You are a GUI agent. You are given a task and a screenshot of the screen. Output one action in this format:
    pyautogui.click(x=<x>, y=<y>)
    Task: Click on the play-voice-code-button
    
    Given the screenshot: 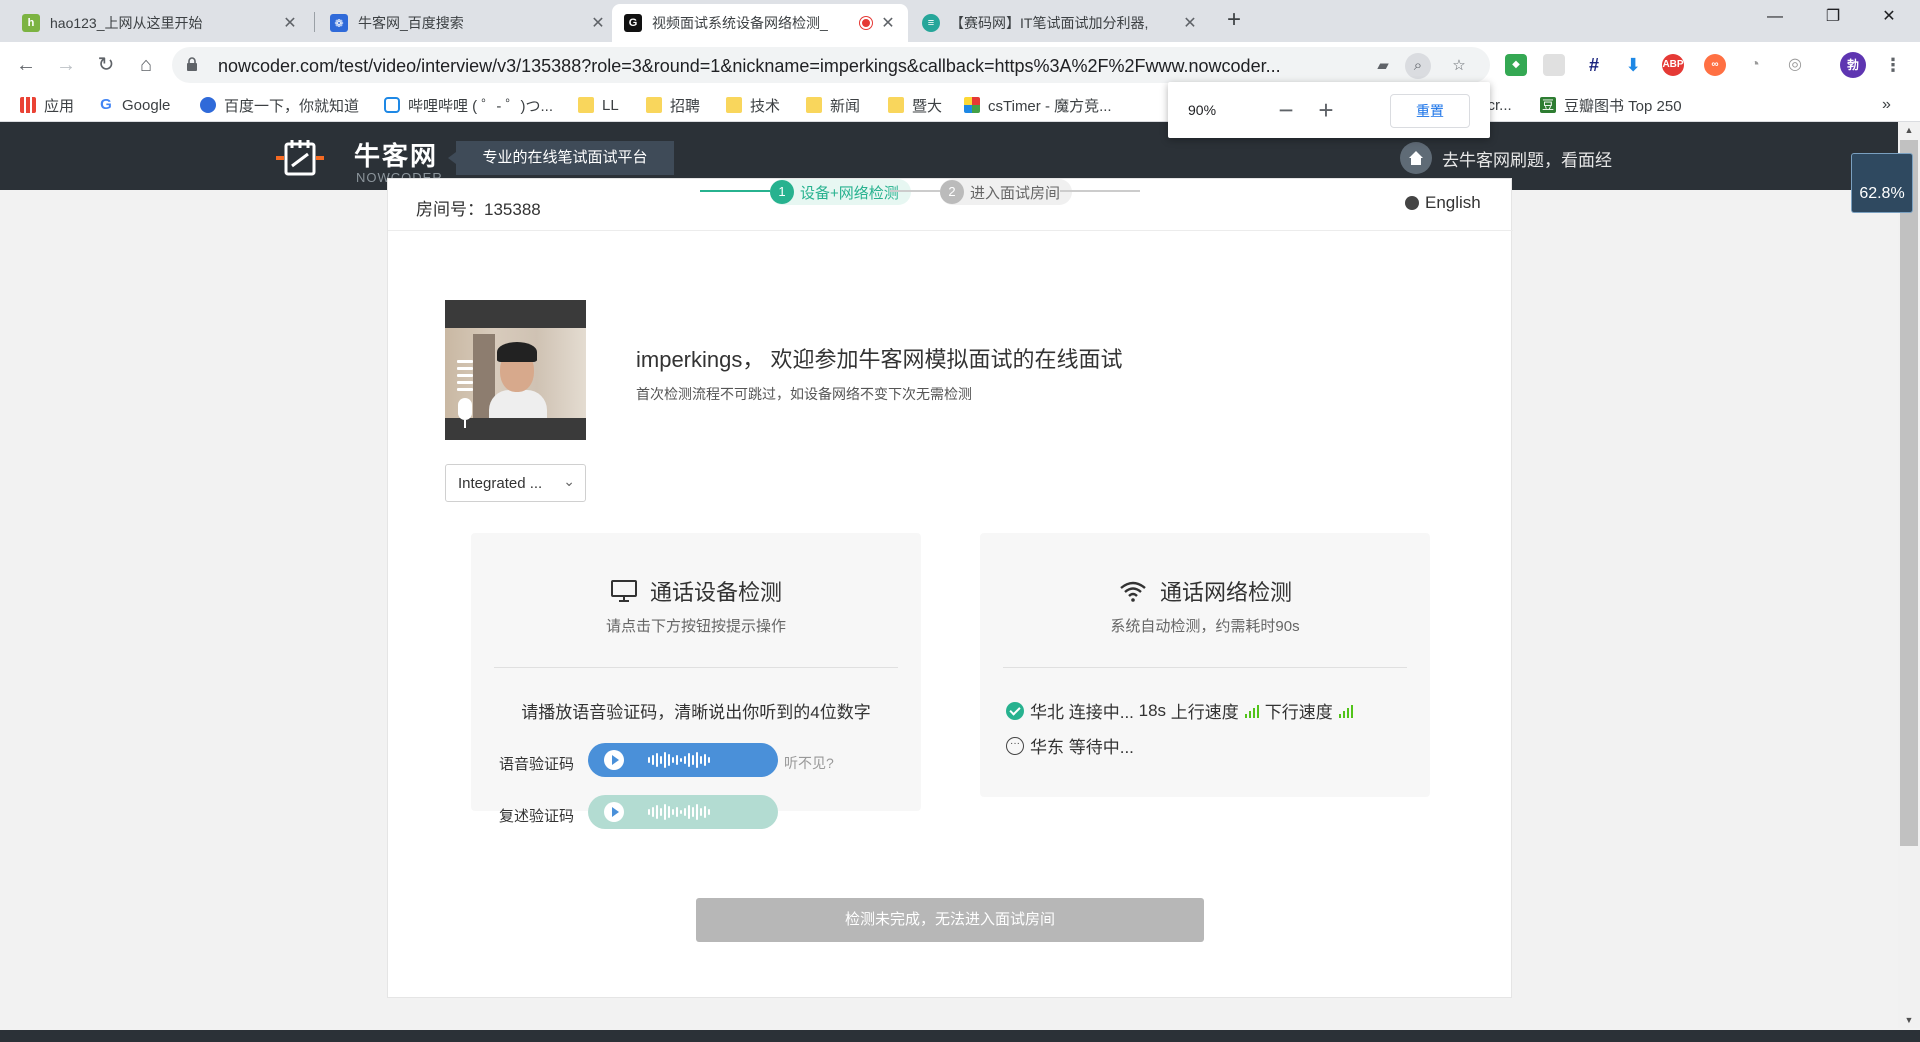 What is the action you would take?
    pyautogui.click(x=683, y=760)
    